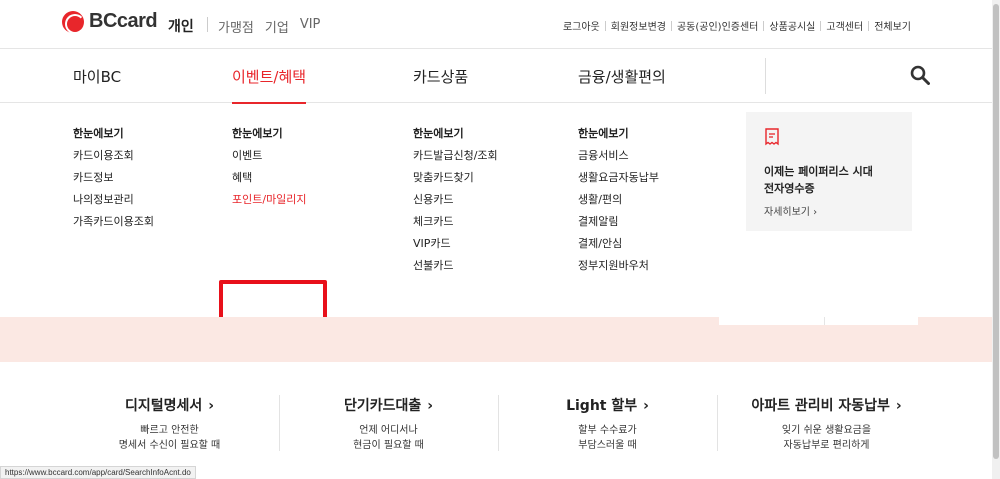  Describe the element at coordinates (826, 430) in the screenshot. I see `service-desc: 잊기 쉬운 생활요금을` at that location.